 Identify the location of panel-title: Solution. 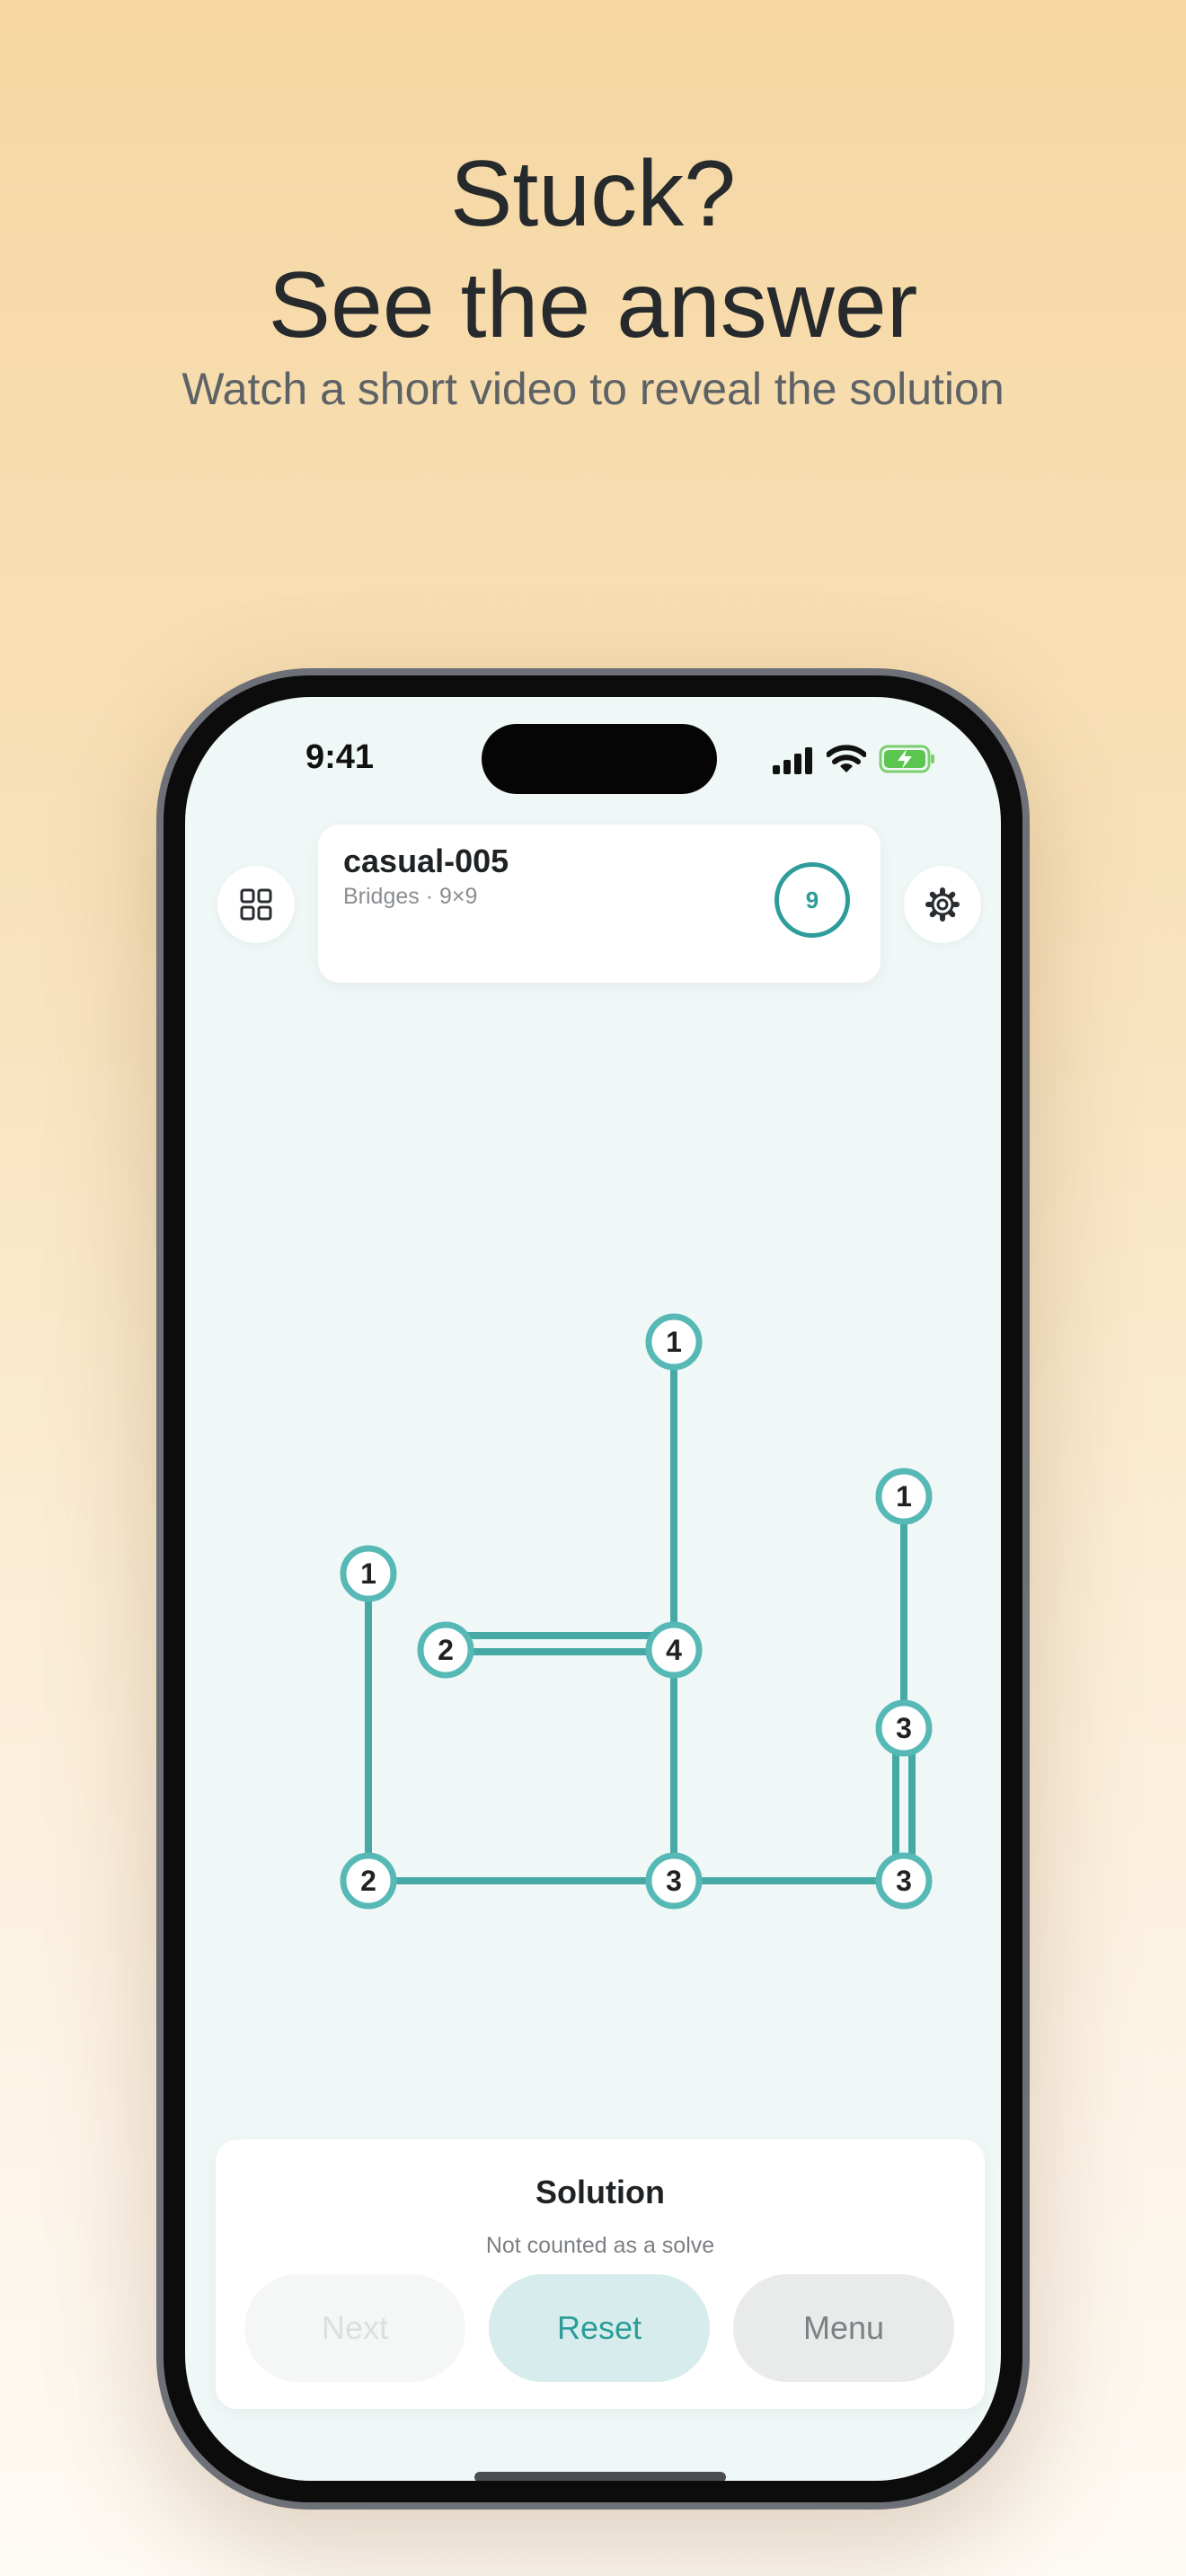
(600, 2192).